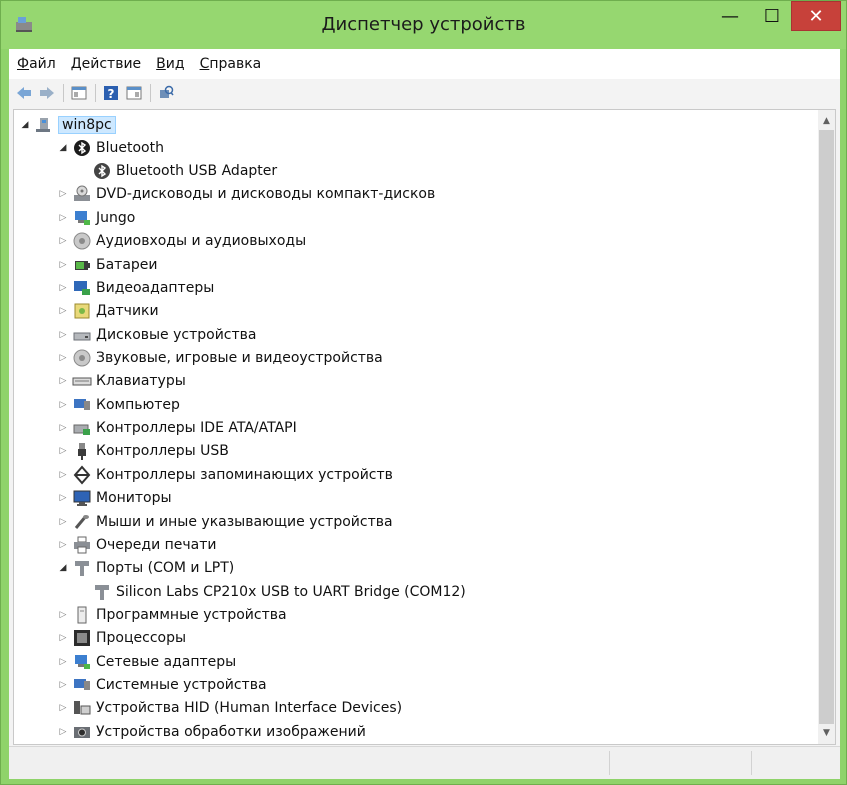 The width and height of the screenshot is (847, 785). What do you see at coordinates (127, 310) in the screenshot?
I see `tree-item-label: Датчики` at bounding box center [127, 310].